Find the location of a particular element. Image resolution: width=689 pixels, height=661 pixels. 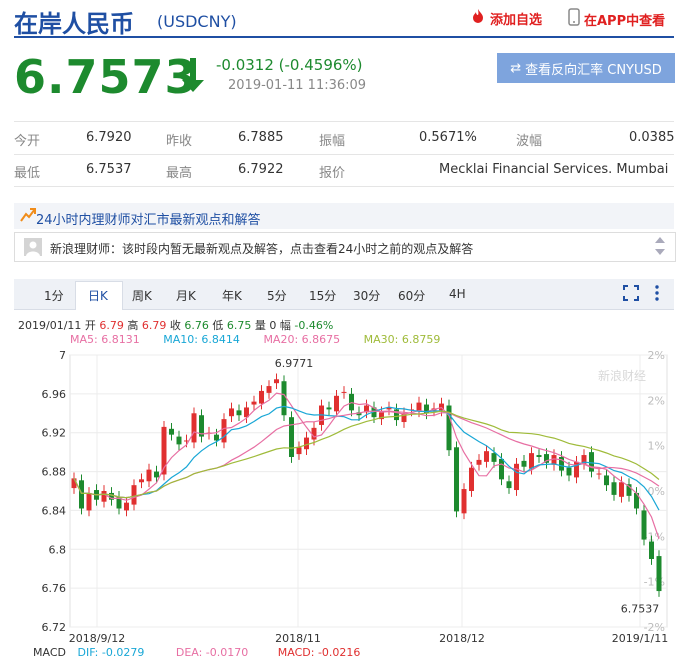

fullscreen-icon is located at coordinates (631, 295).